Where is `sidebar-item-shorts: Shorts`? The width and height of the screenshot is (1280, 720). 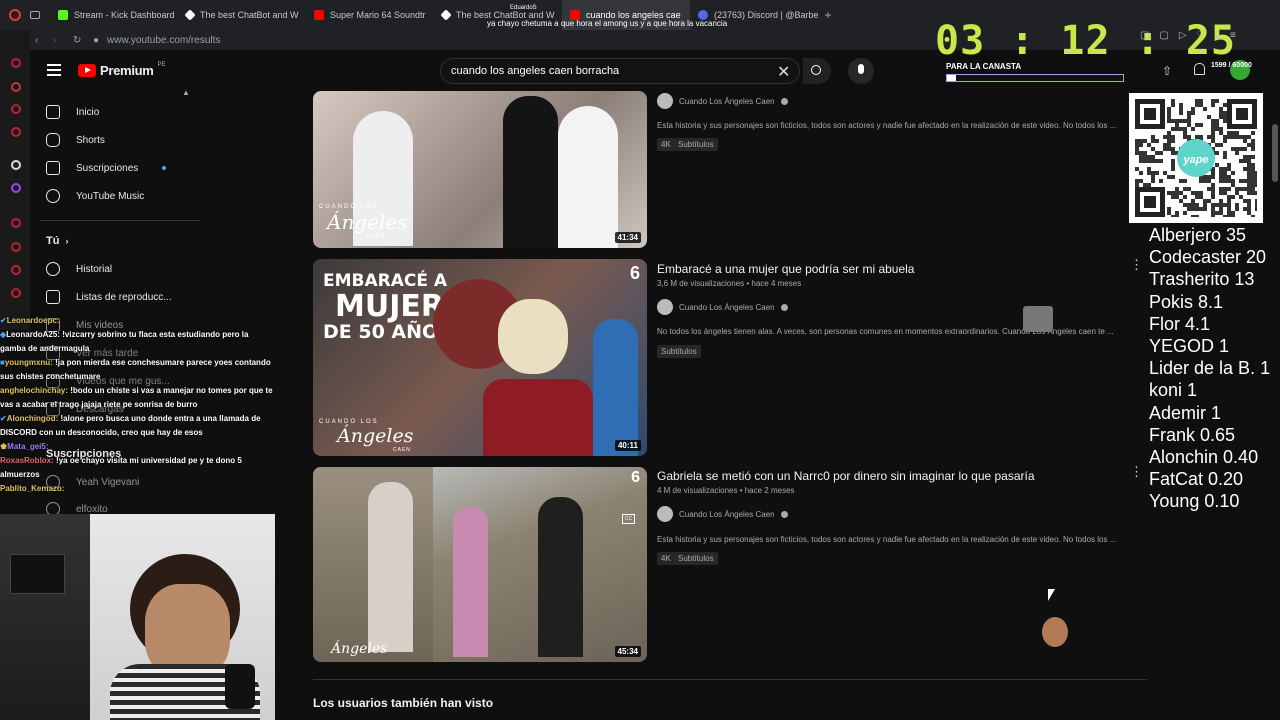
sidebar-item-shorts: Shorts is located at coordinates (75, 140).